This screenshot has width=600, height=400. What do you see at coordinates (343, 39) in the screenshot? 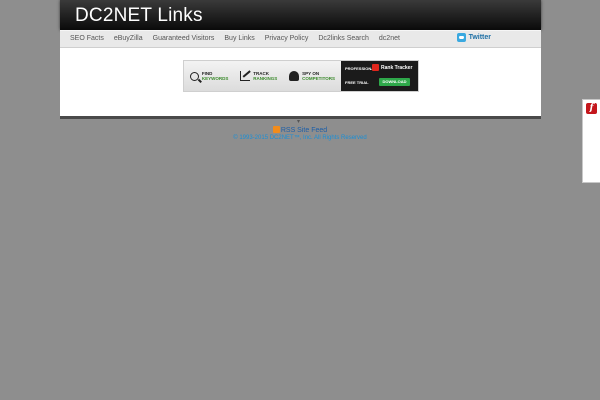
I see `nav-item-dc2links-search: Dc2links Search` at bounding box center [343, 39].